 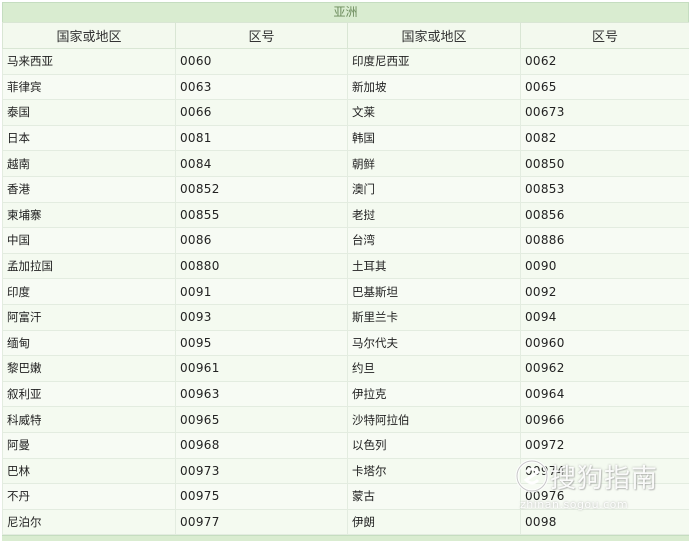 I want to click on country-cell: 阿富汗, so click(x=89, y=317).